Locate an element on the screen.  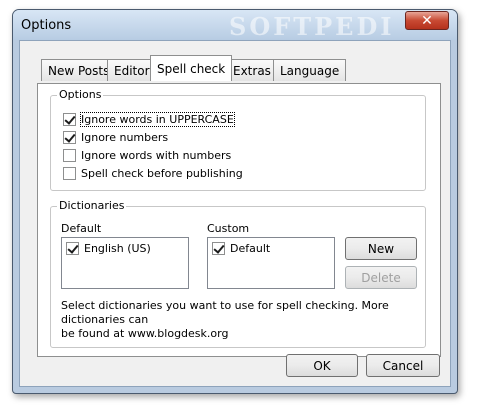
button-label: OK is located at coordinates (322, 365).